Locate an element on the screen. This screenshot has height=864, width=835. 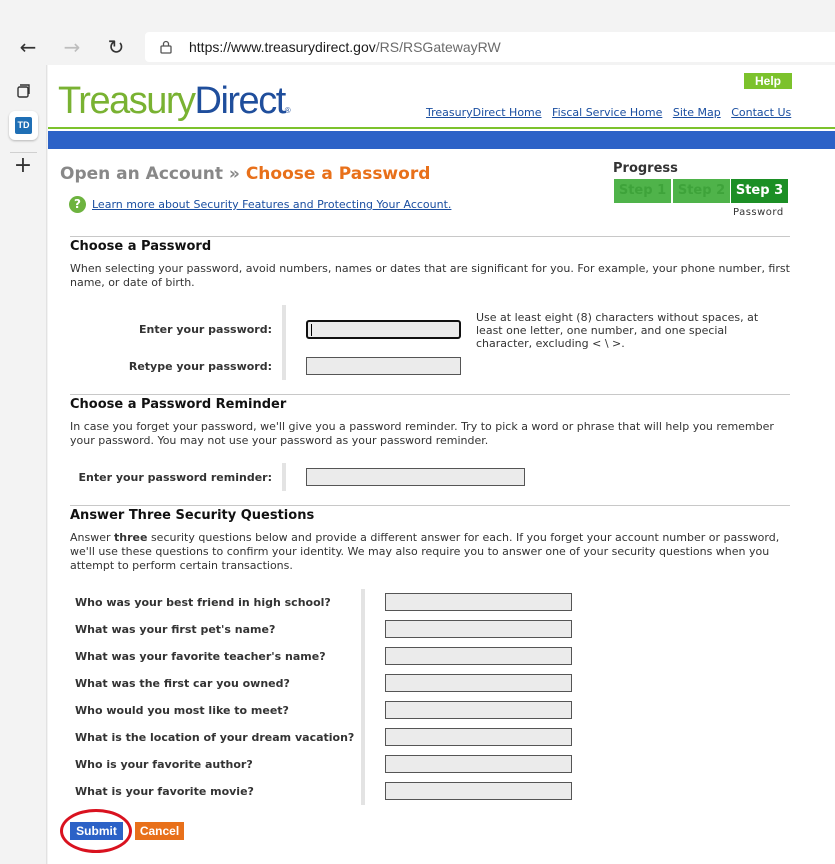
logo-part1: Treasury is located at coordinates (127, 101).